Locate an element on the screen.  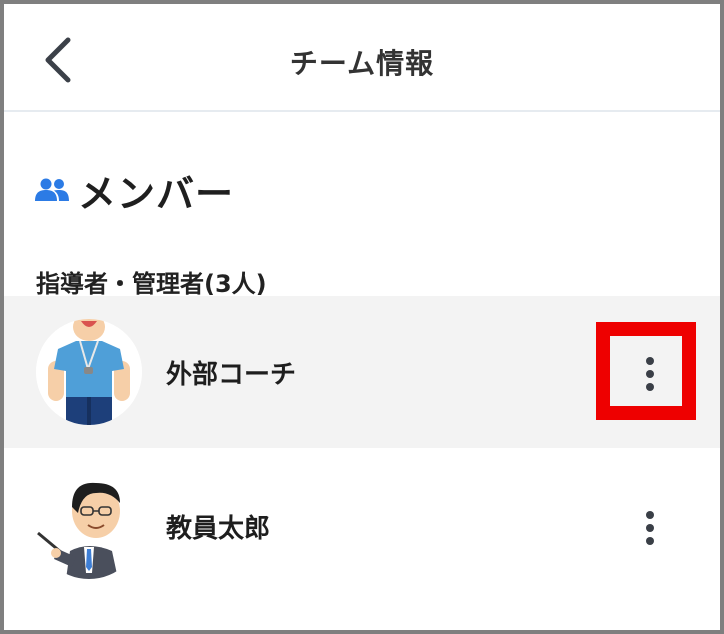
more-options-button is located at coordinates (650, 528).